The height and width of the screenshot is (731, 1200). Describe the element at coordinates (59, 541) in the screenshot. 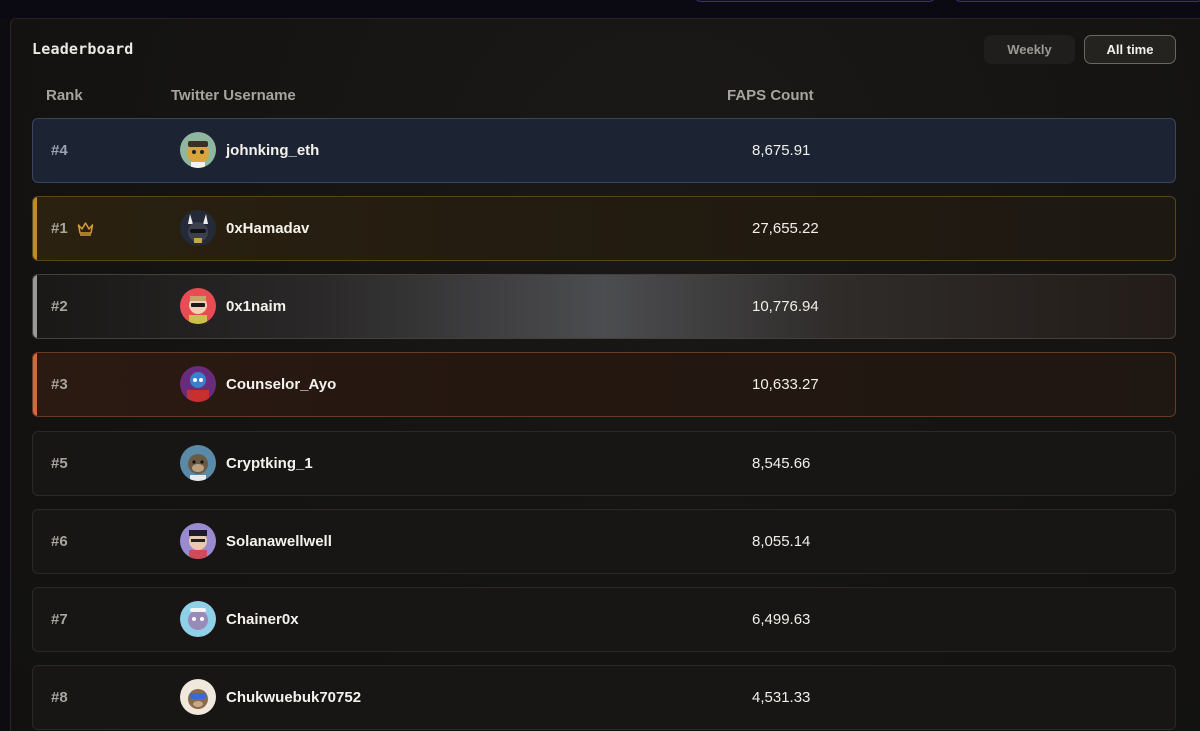

I see `rank-label: #6` at that location.